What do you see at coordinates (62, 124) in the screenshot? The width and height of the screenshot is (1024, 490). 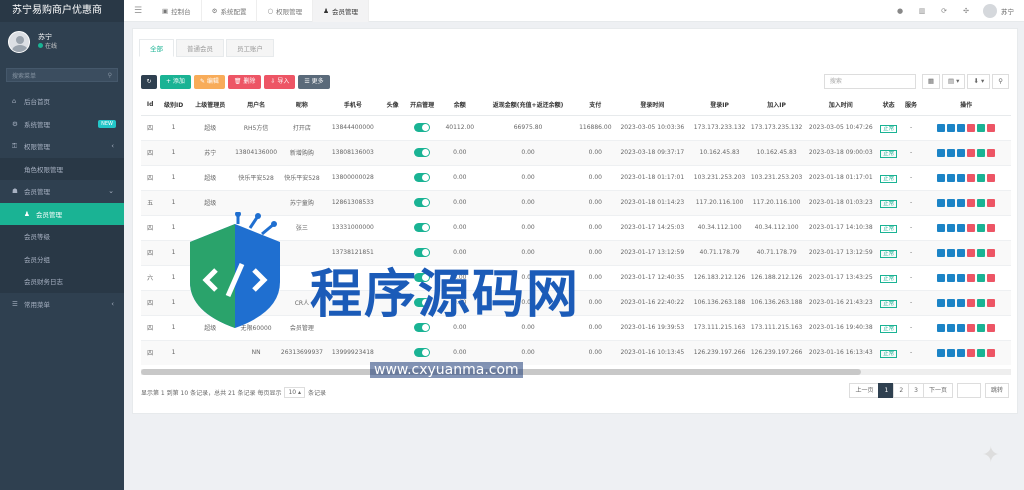 I see `sidebar-item-1: ⚙ 系统管理 NEW` at bounding box center [62, 124].